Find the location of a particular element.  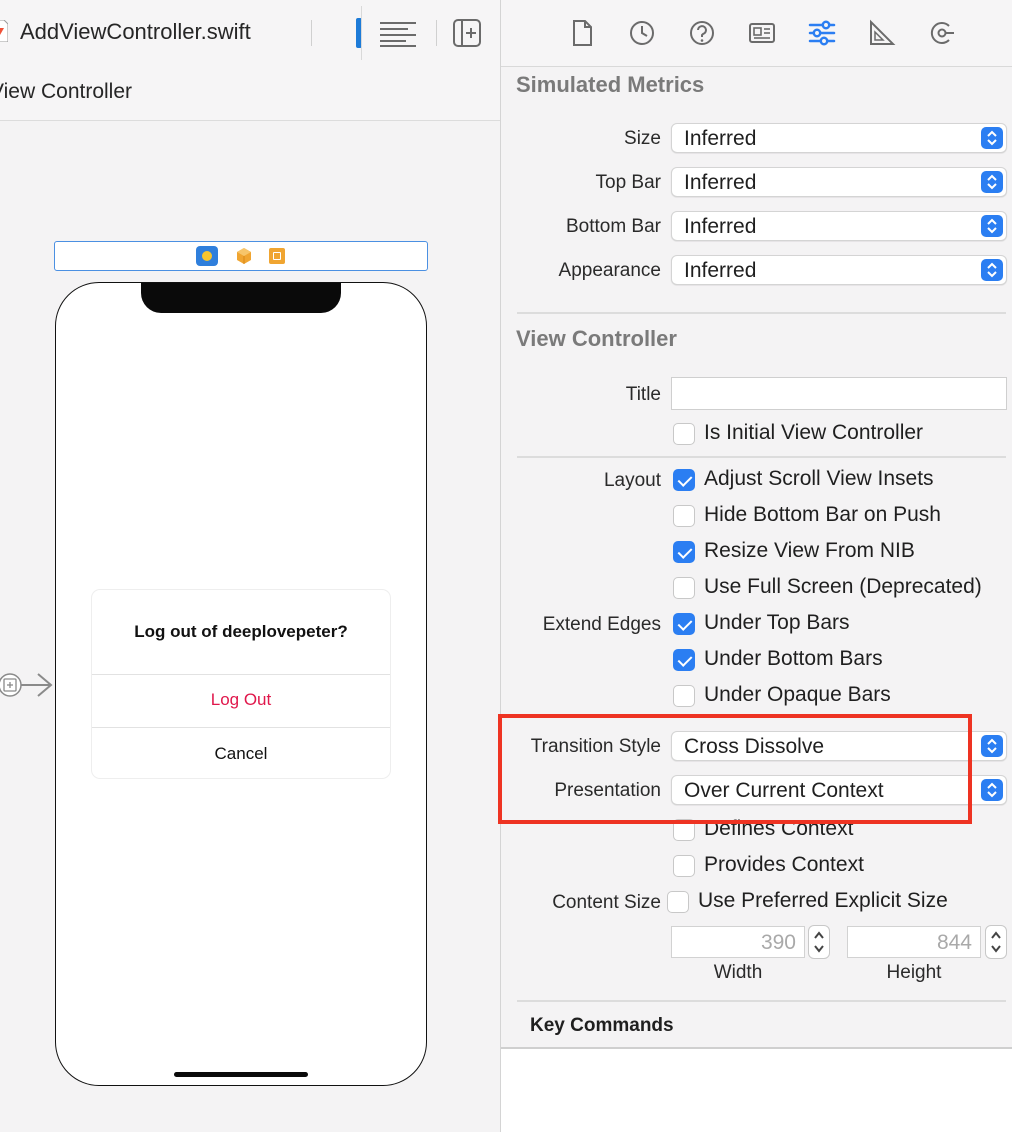

hide-bottom-bar-label: Hide Bottom Bar on Push is located at coordinates (822, 514).